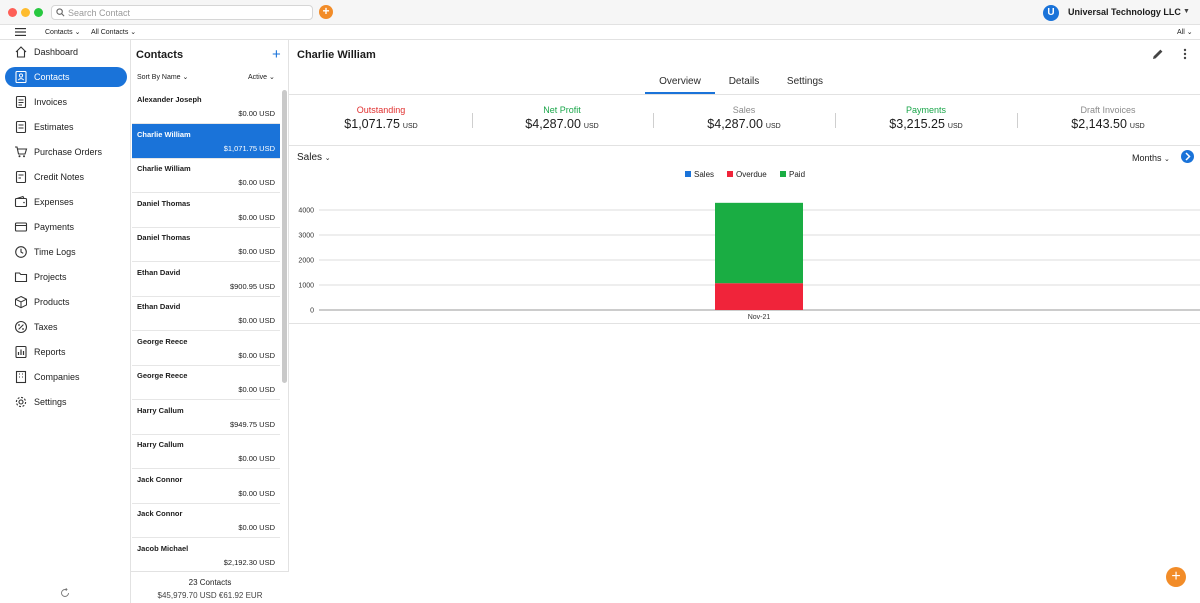  I want to click on sidebar-item-invoices: Invoices, so click(66, 102).